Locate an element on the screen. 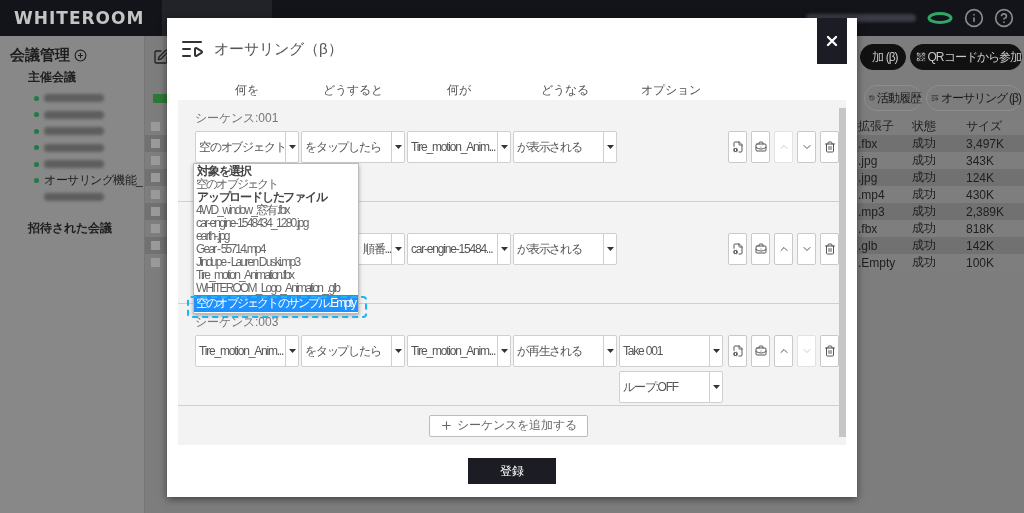 The image size is (1024, 513). scrollbar is located at coordinates (842, 272).